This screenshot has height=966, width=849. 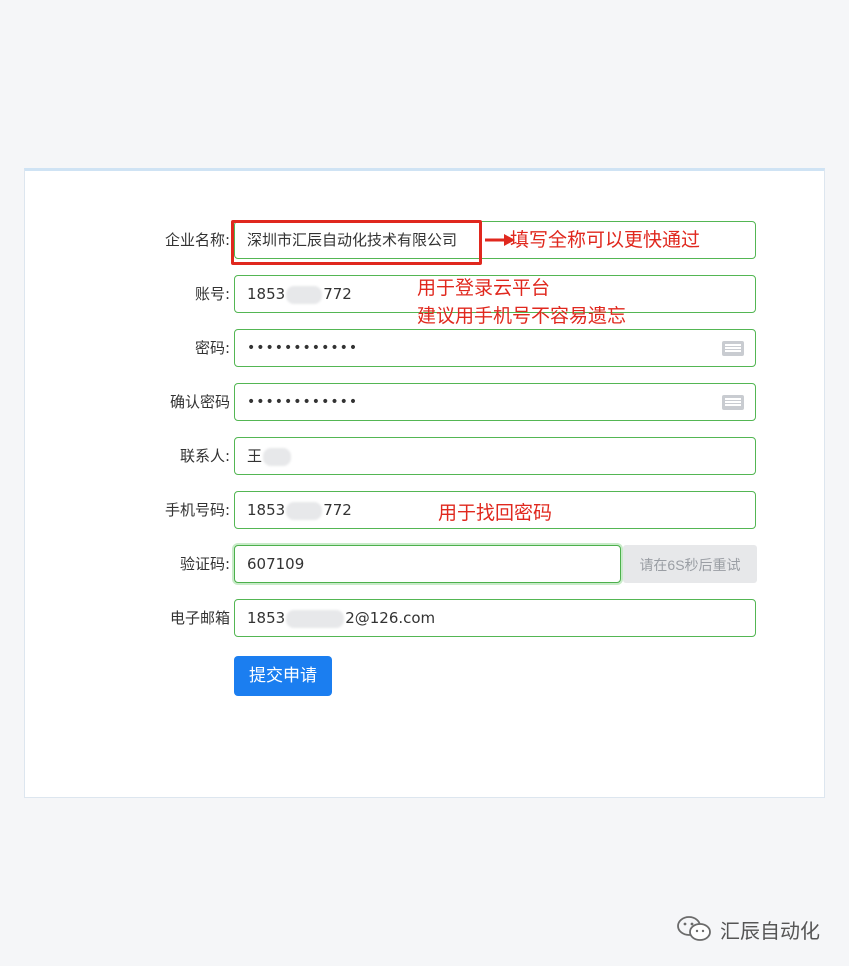 I want to click on watermark: 汇辰自动化, so click(x=748, y=929).